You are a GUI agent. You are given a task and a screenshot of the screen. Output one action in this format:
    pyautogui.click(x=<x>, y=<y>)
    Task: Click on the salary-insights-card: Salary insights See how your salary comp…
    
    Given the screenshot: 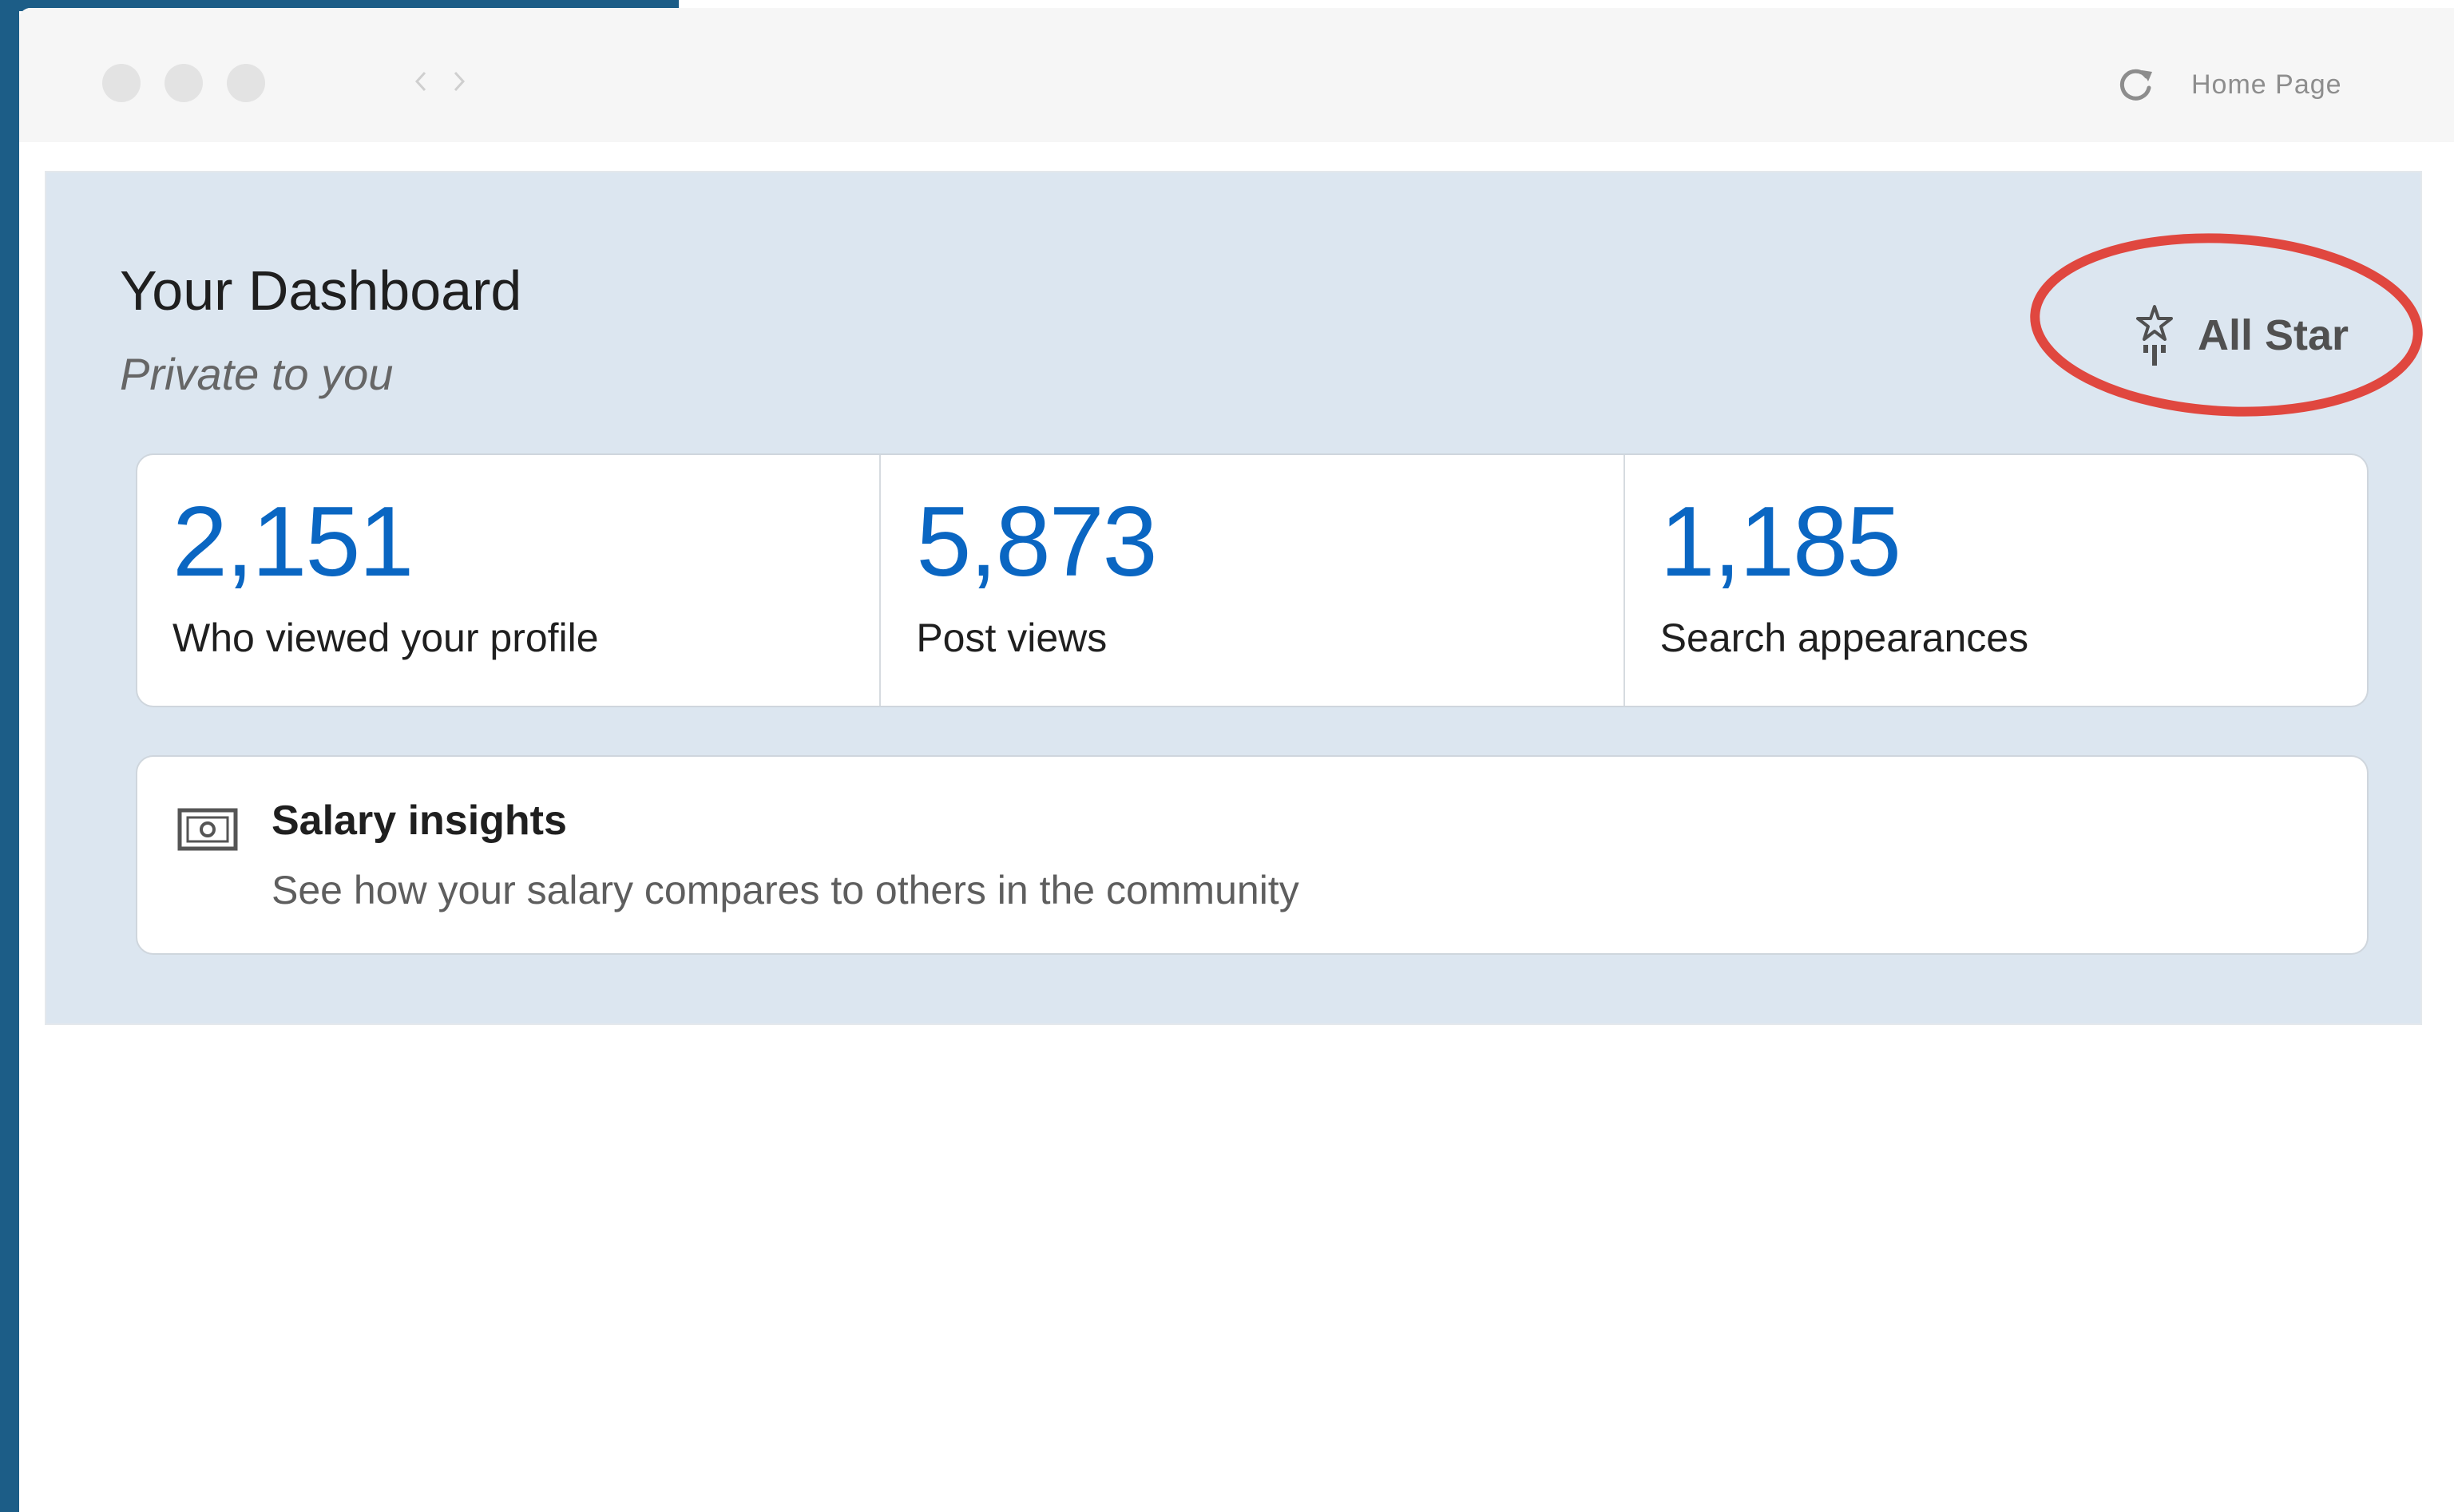 What is the action you would take?
    pyautogui.click(x=1252, y=855)
    